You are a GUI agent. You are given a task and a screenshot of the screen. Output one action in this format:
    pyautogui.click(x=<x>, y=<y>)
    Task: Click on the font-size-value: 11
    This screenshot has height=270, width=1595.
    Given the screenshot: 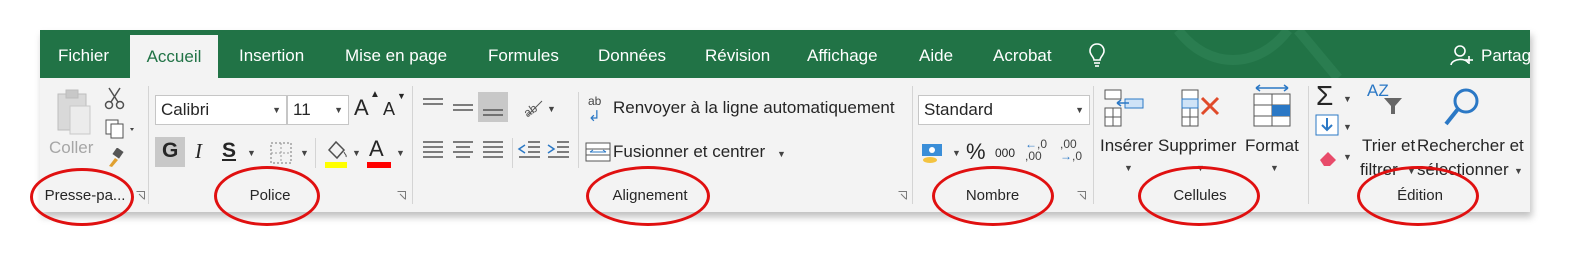 What is the action you would take?
    pyautogui.click(x=302, y=109)
    